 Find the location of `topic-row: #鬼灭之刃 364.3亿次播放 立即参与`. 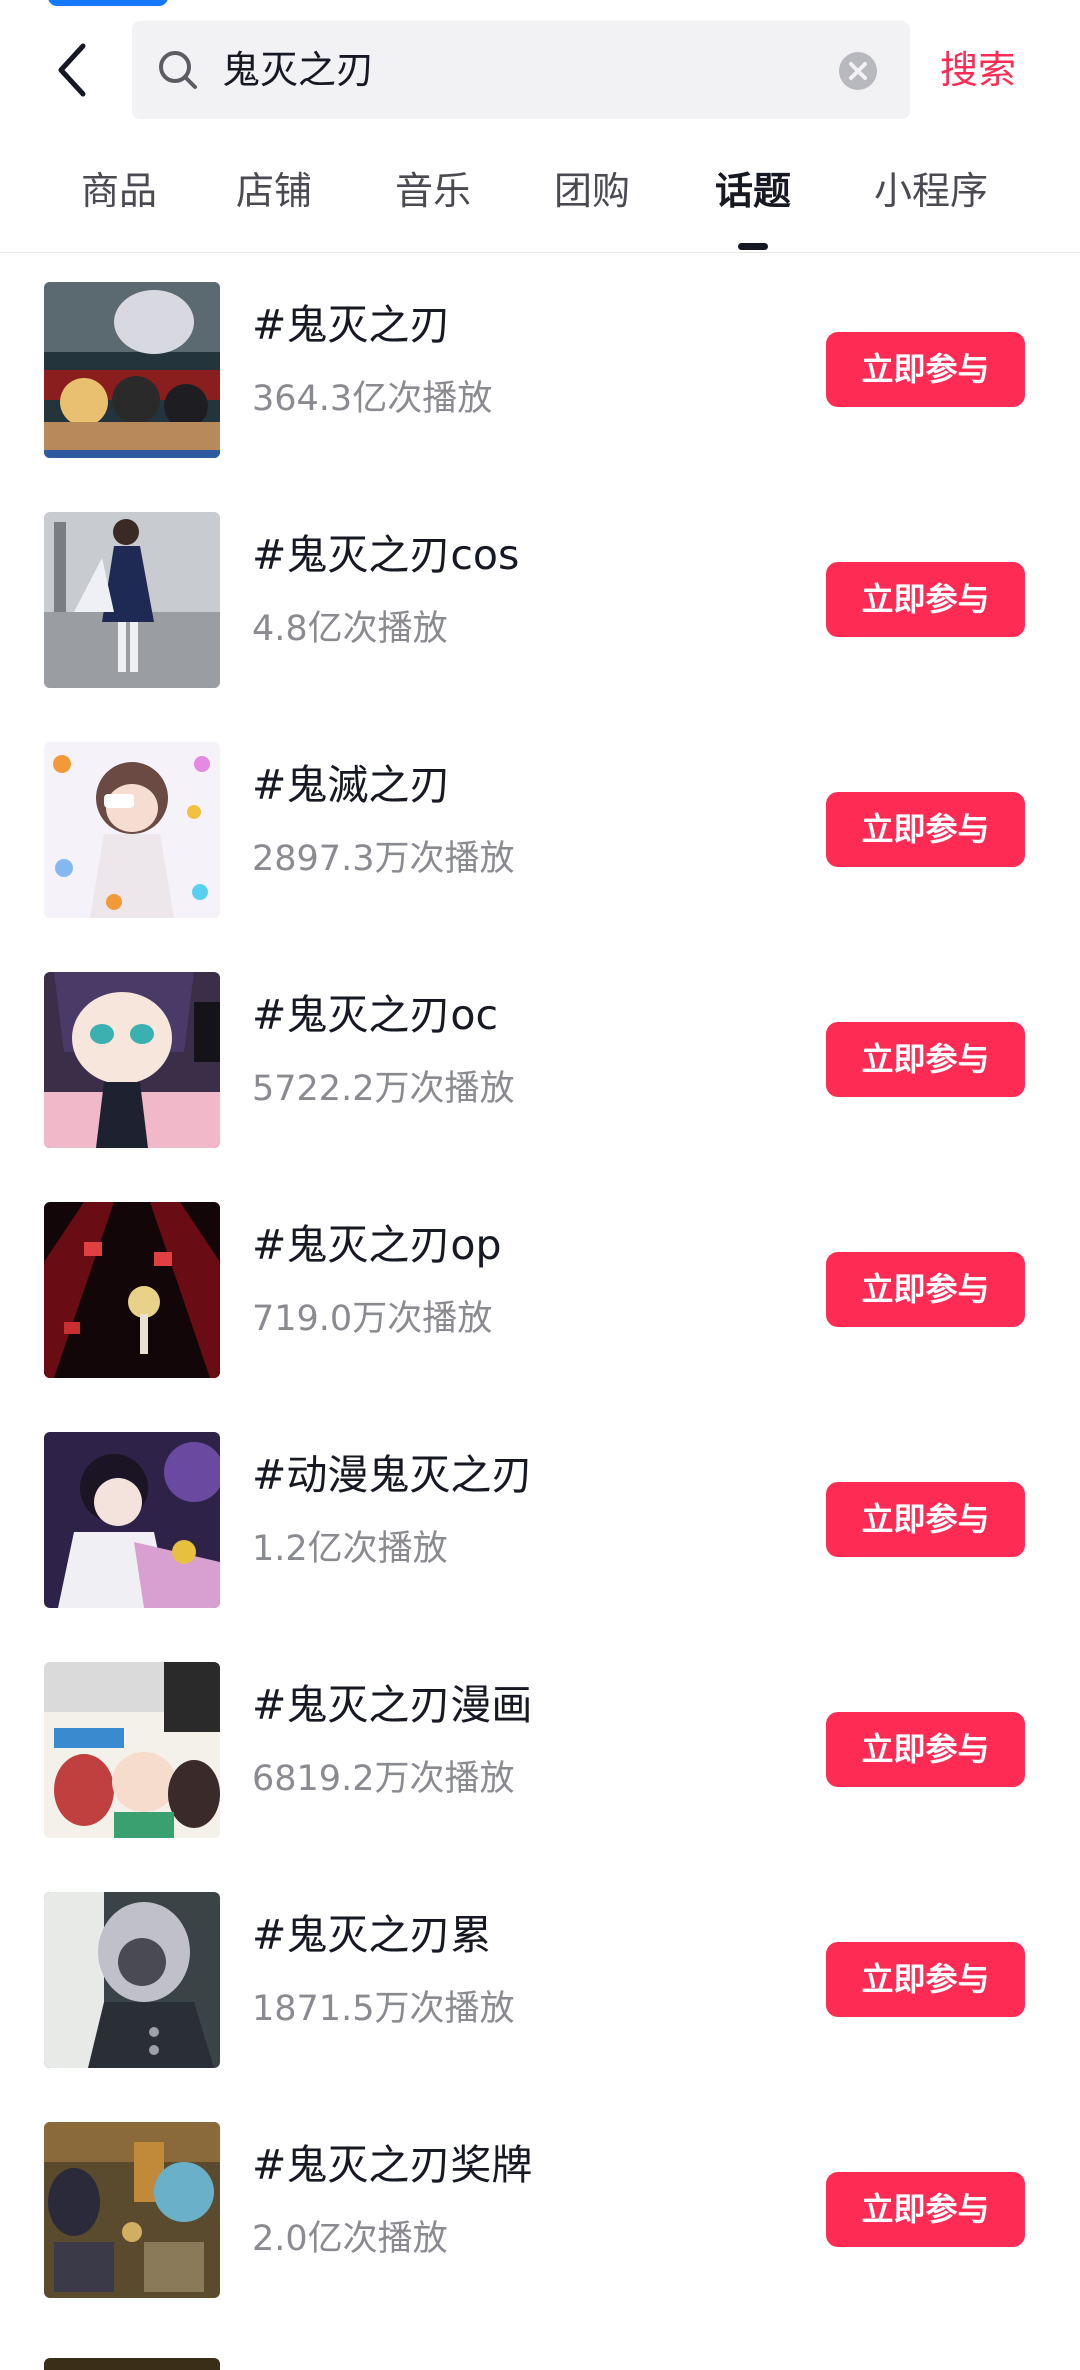

topic-row: #鬼灭之刃 364.3亿次播放 立即参与 is located at coordinates (540, 368).